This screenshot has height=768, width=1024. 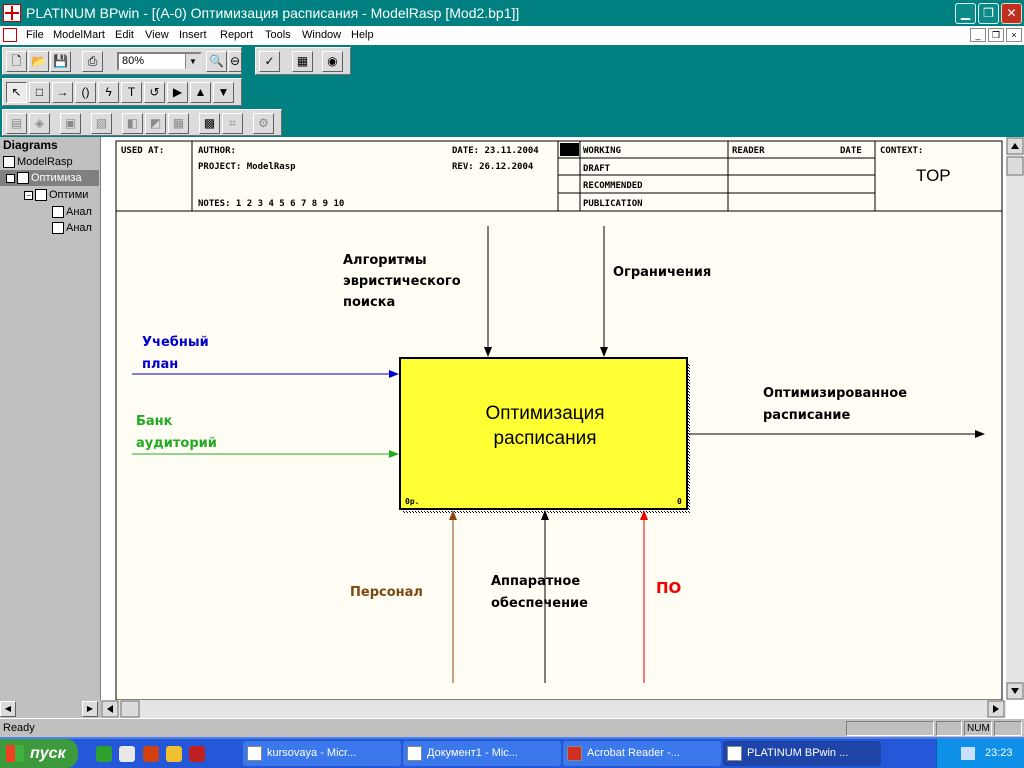 I want to click on media-icon, so click(x=197, y=754).